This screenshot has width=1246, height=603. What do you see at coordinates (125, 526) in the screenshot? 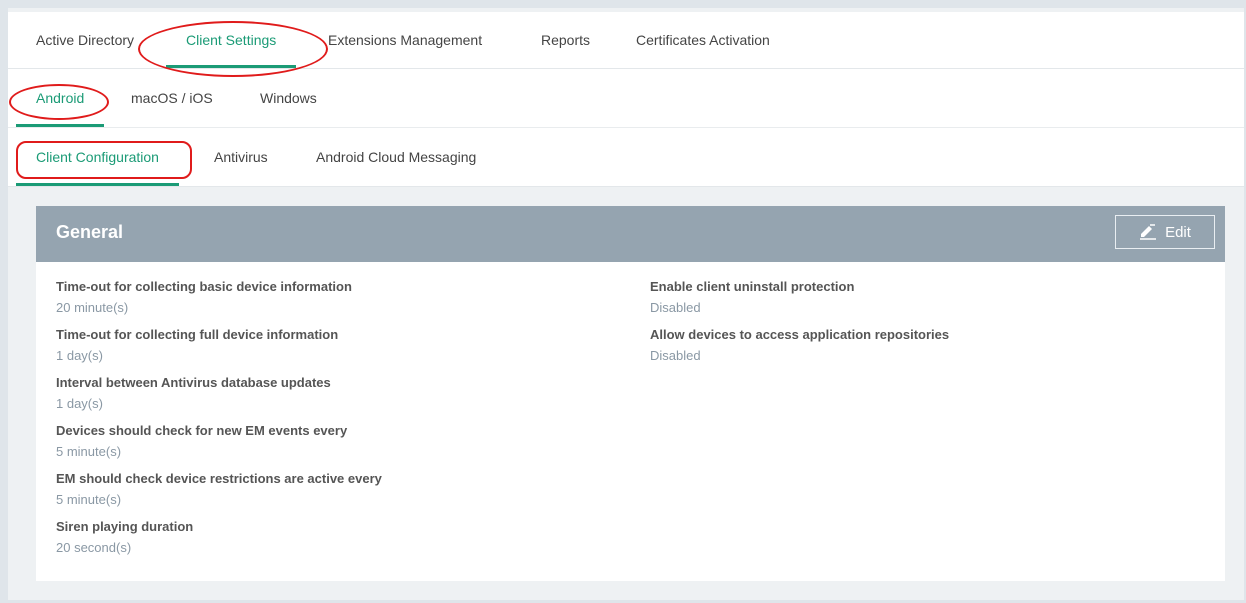
I see `field-label: Siren playing duration` at bounding box center [125, 526].